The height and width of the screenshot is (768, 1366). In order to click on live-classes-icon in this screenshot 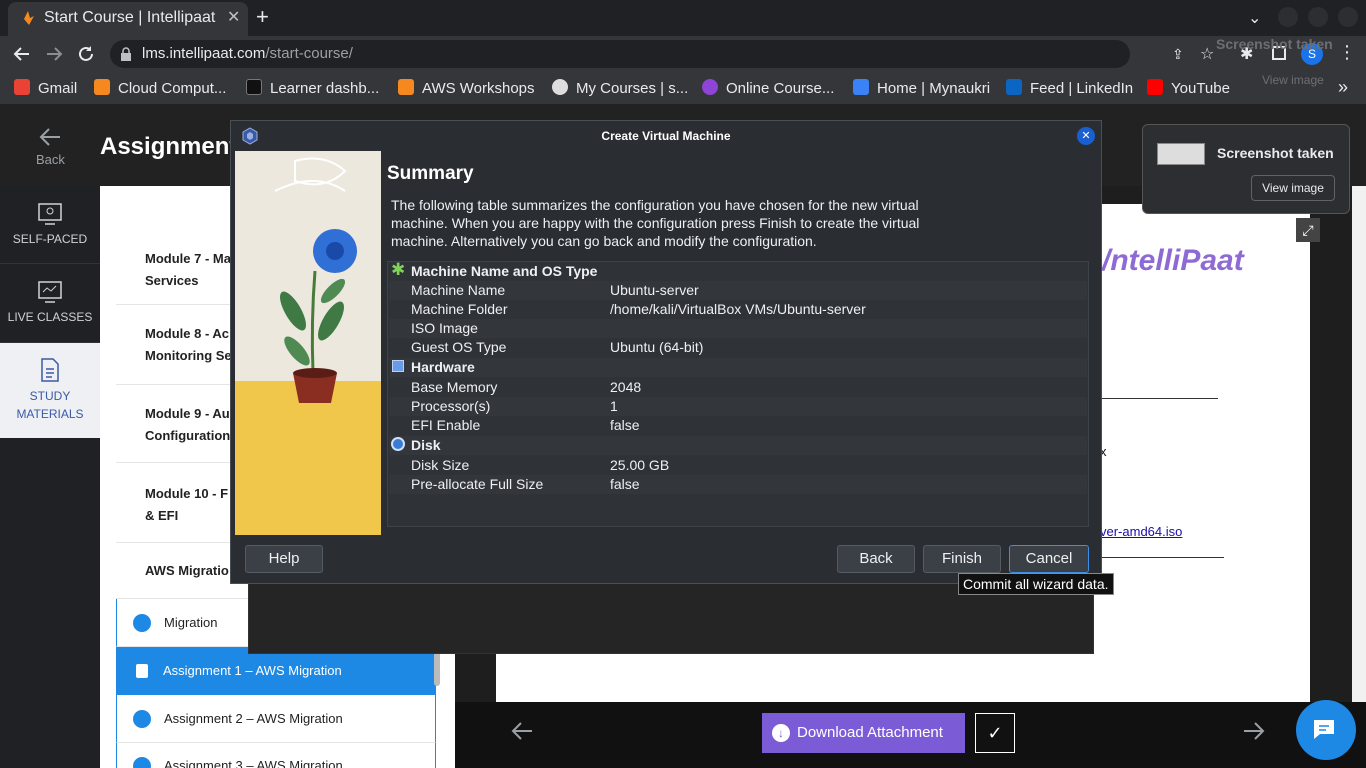, I will do `click(50, 292)`.